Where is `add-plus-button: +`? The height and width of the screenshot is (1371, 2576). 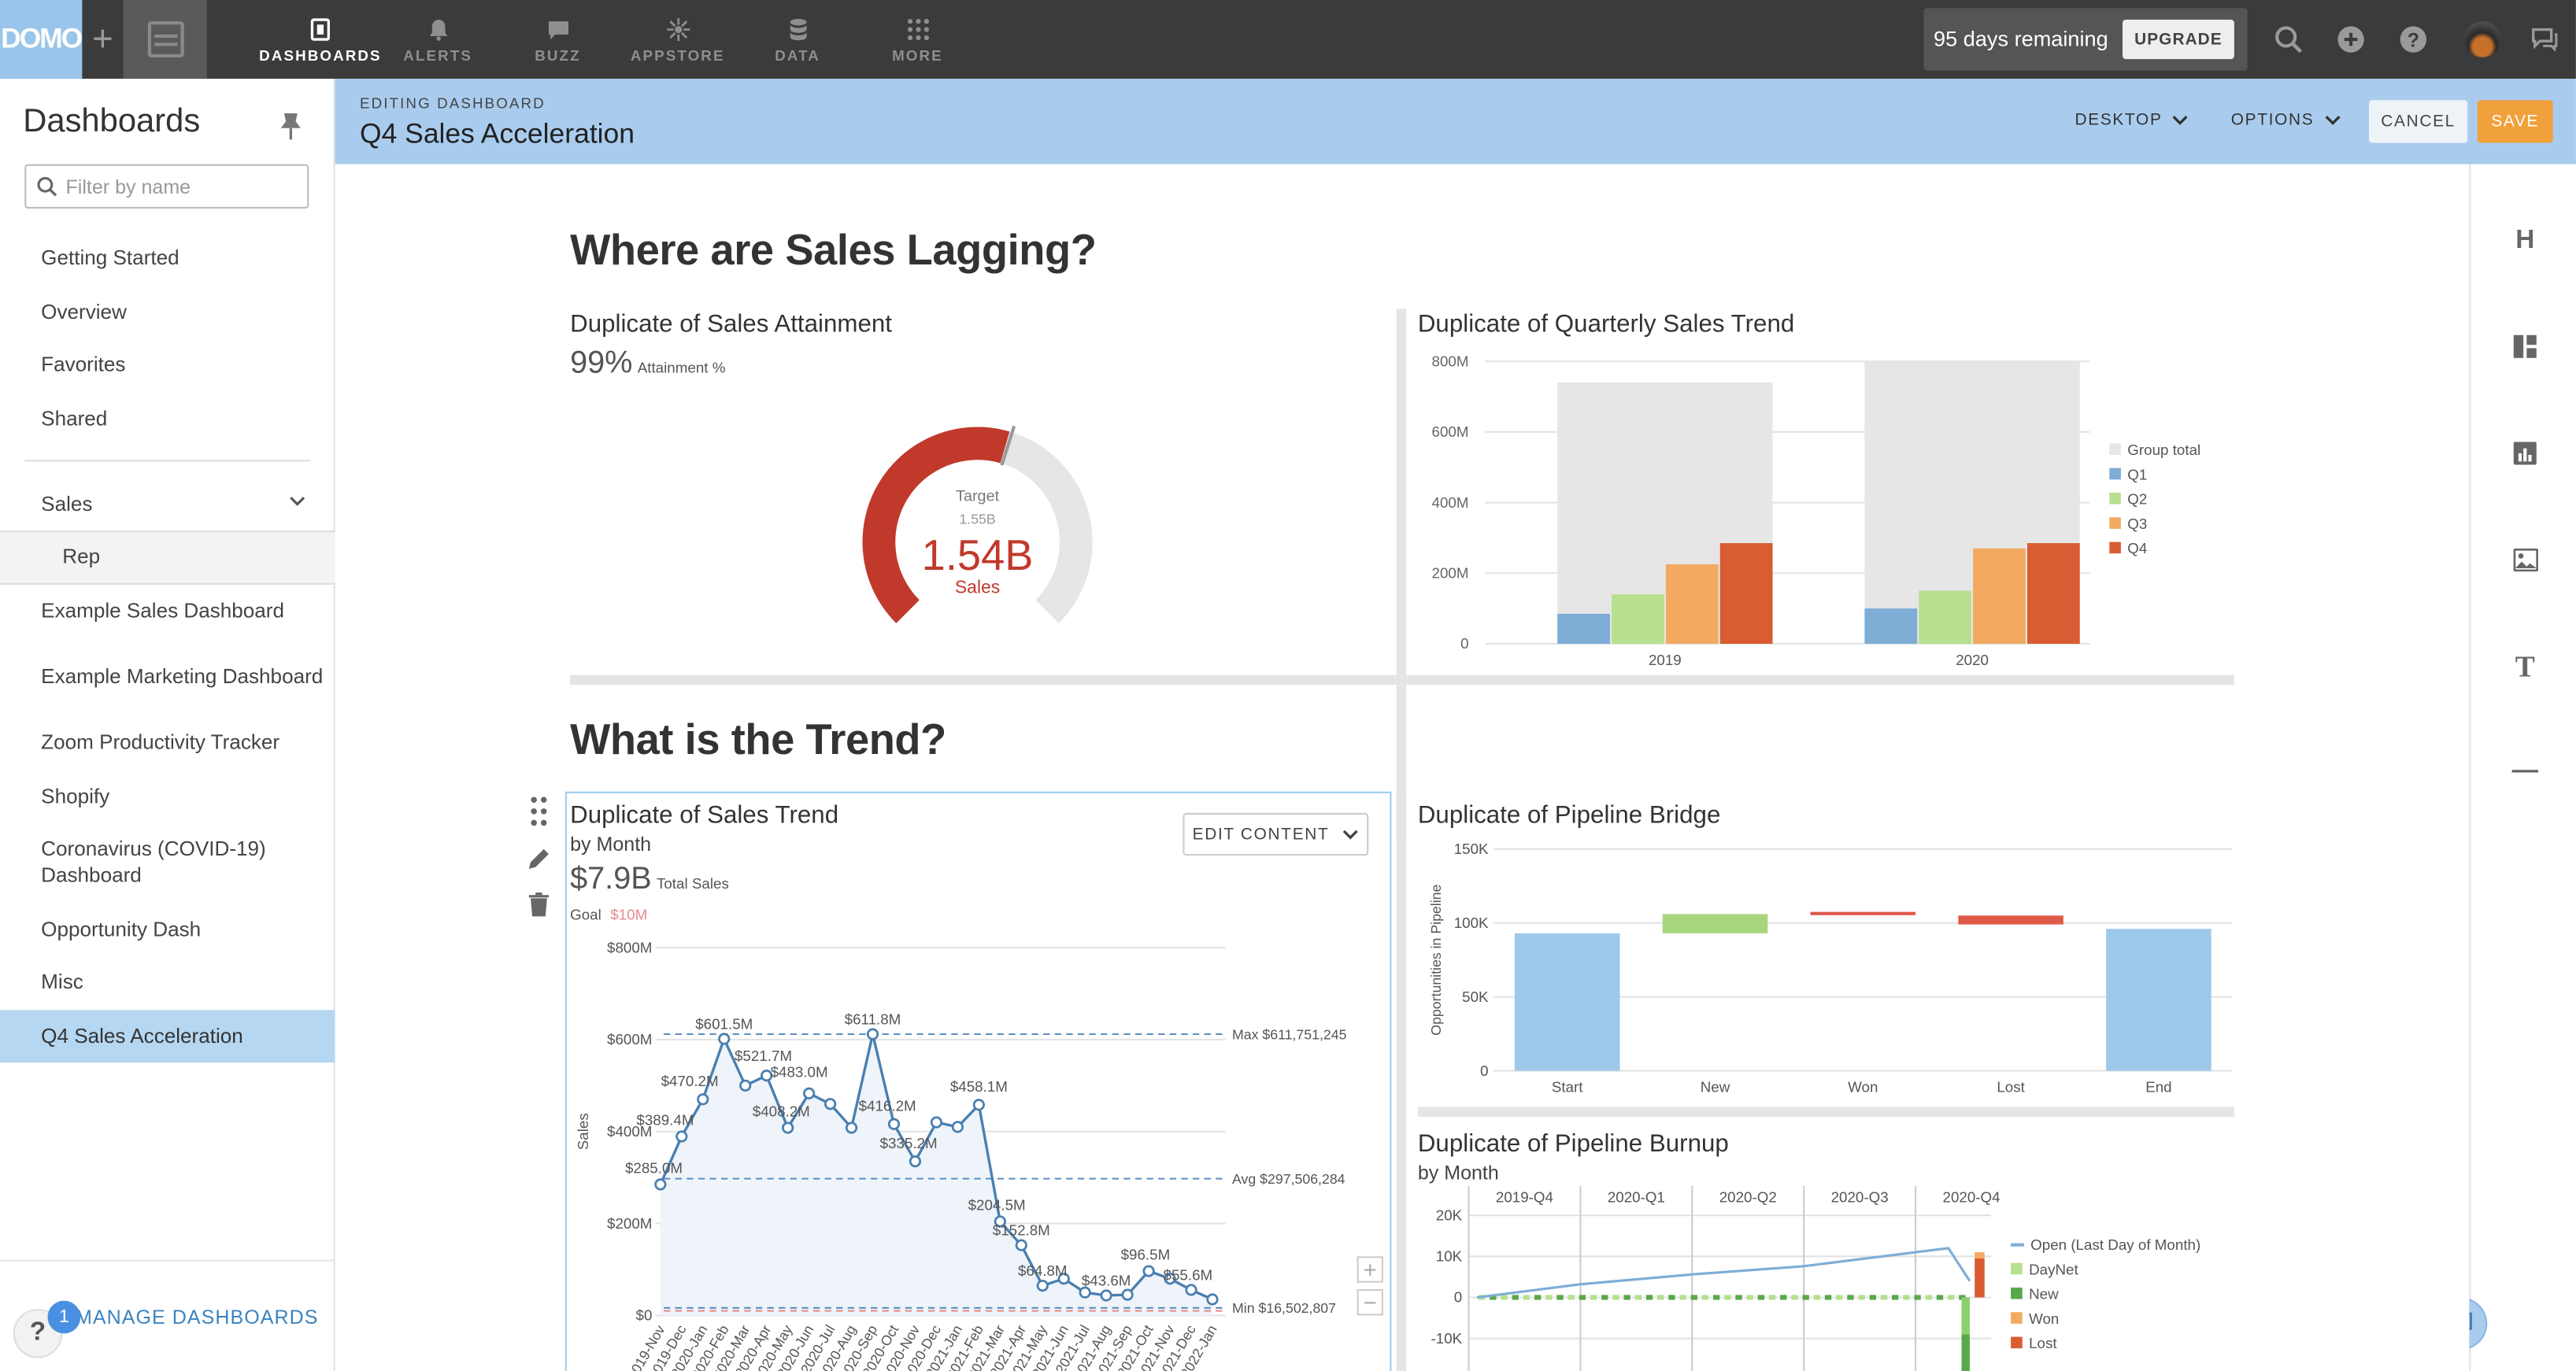 add-plus-button: + is located at coordinates (102, 39).